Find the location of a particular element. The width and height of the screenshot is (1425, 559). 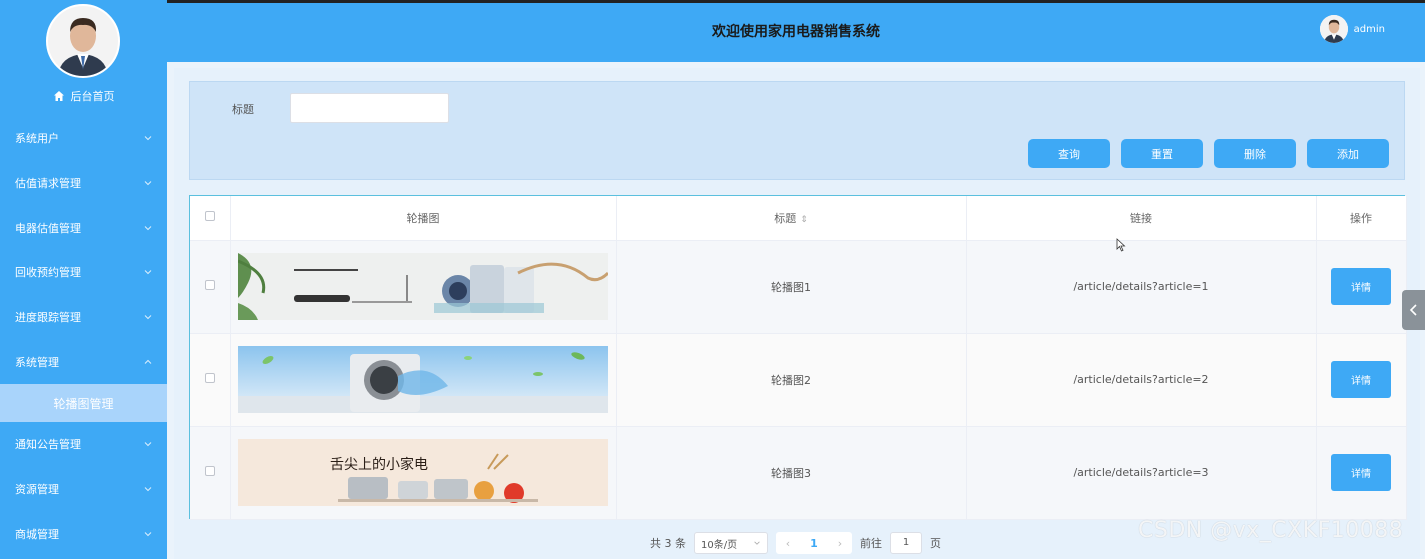

title-cell: 轮播图2 is located at coordinates (791, 380).